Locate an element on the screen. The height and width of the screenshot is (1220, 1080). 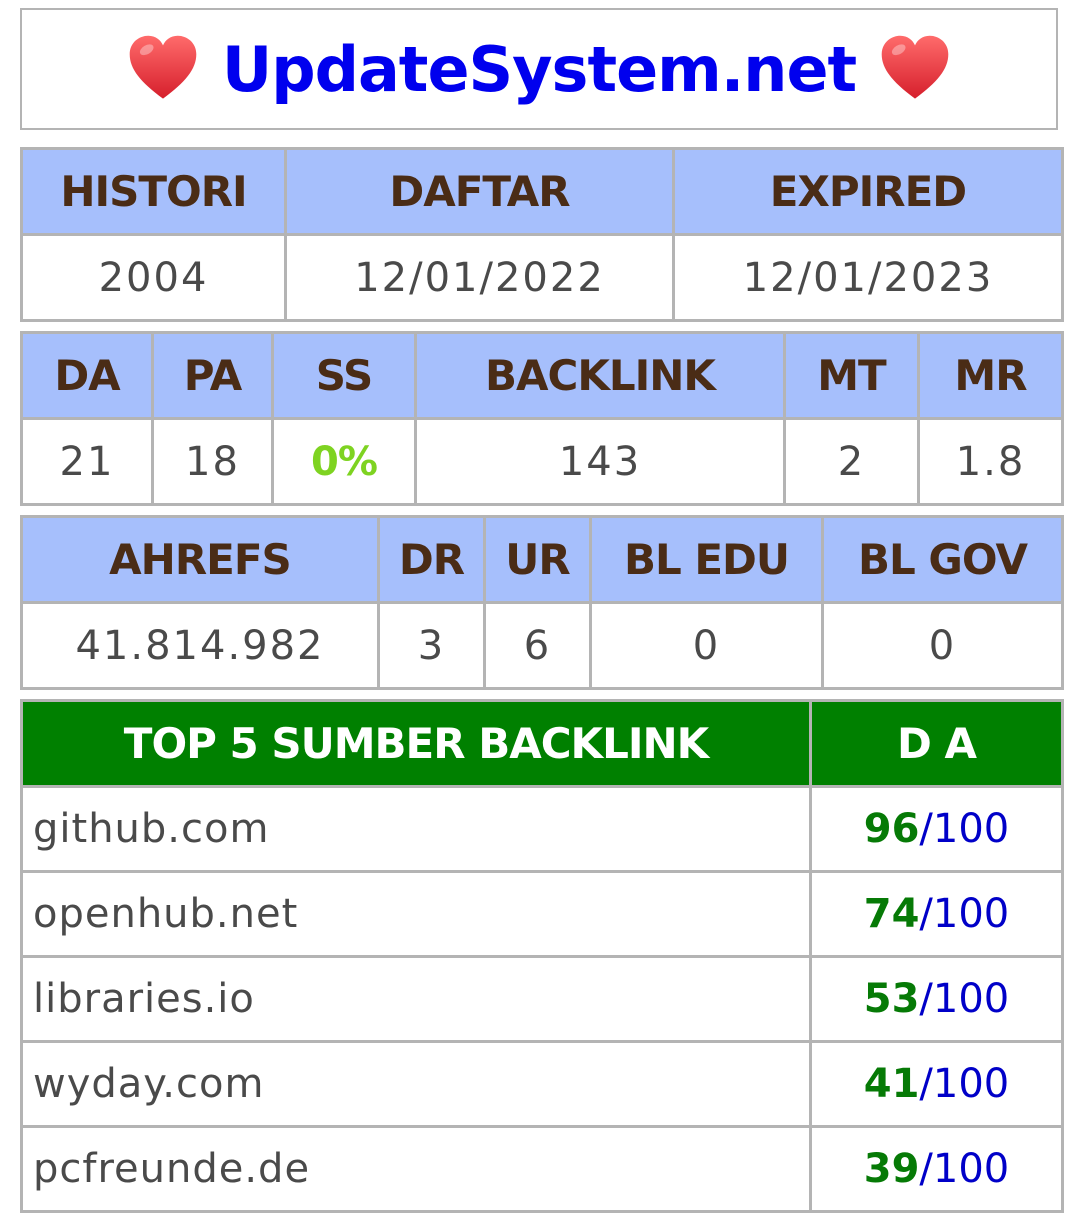
site-title: UpdateSystem.net is located at coordinates (539, 69).